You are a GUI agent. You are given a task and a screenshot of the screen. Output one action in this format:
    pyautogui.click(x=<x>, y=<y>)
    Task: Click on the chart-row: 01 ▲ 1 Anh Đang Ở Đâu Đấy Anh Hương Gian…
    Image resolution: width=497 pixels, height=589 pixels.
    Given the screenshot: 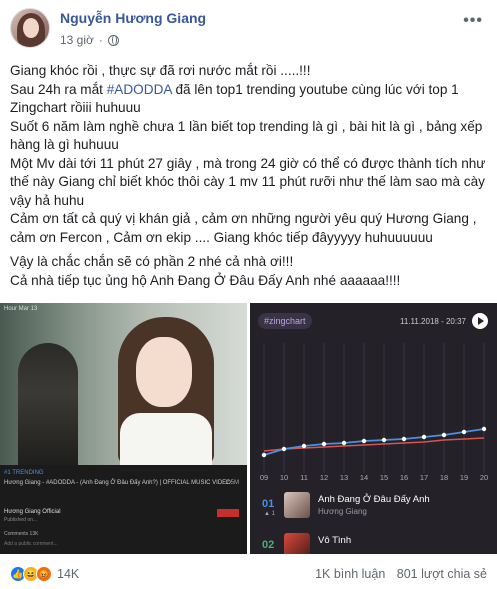 What is the action you would take?
    pyautogui.click(x=373, y=507)
    